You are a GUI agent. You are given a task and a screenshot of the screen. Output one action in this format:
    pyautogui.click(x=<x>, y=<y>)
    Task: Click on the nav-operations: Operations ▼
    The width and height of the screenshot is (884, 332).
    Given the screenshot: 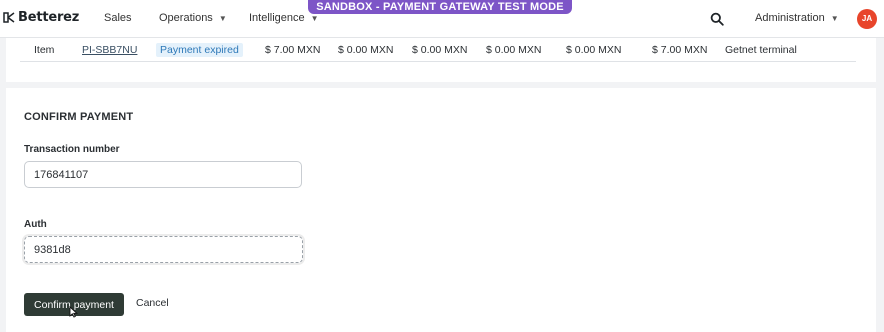 What is the action you would take?
    pyautogui.click(x=193, y=18)
    